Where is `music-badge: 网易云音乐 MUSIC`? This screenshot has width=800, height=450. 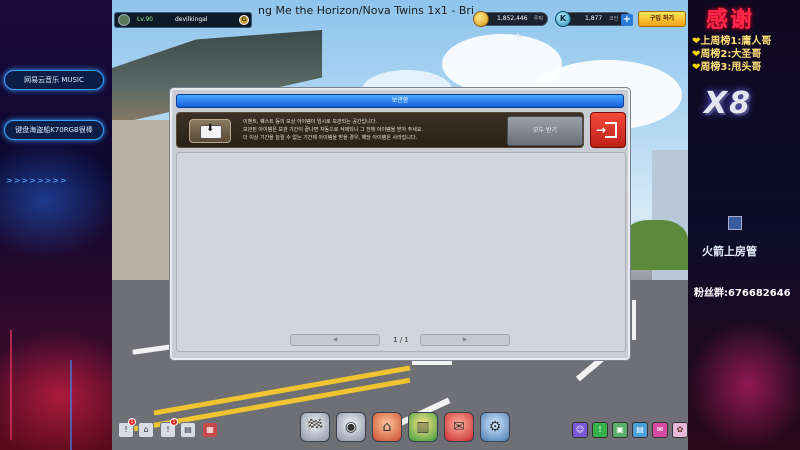
music-badge: 网易云音乐 MUSIC is located at coordinates (54, 80).